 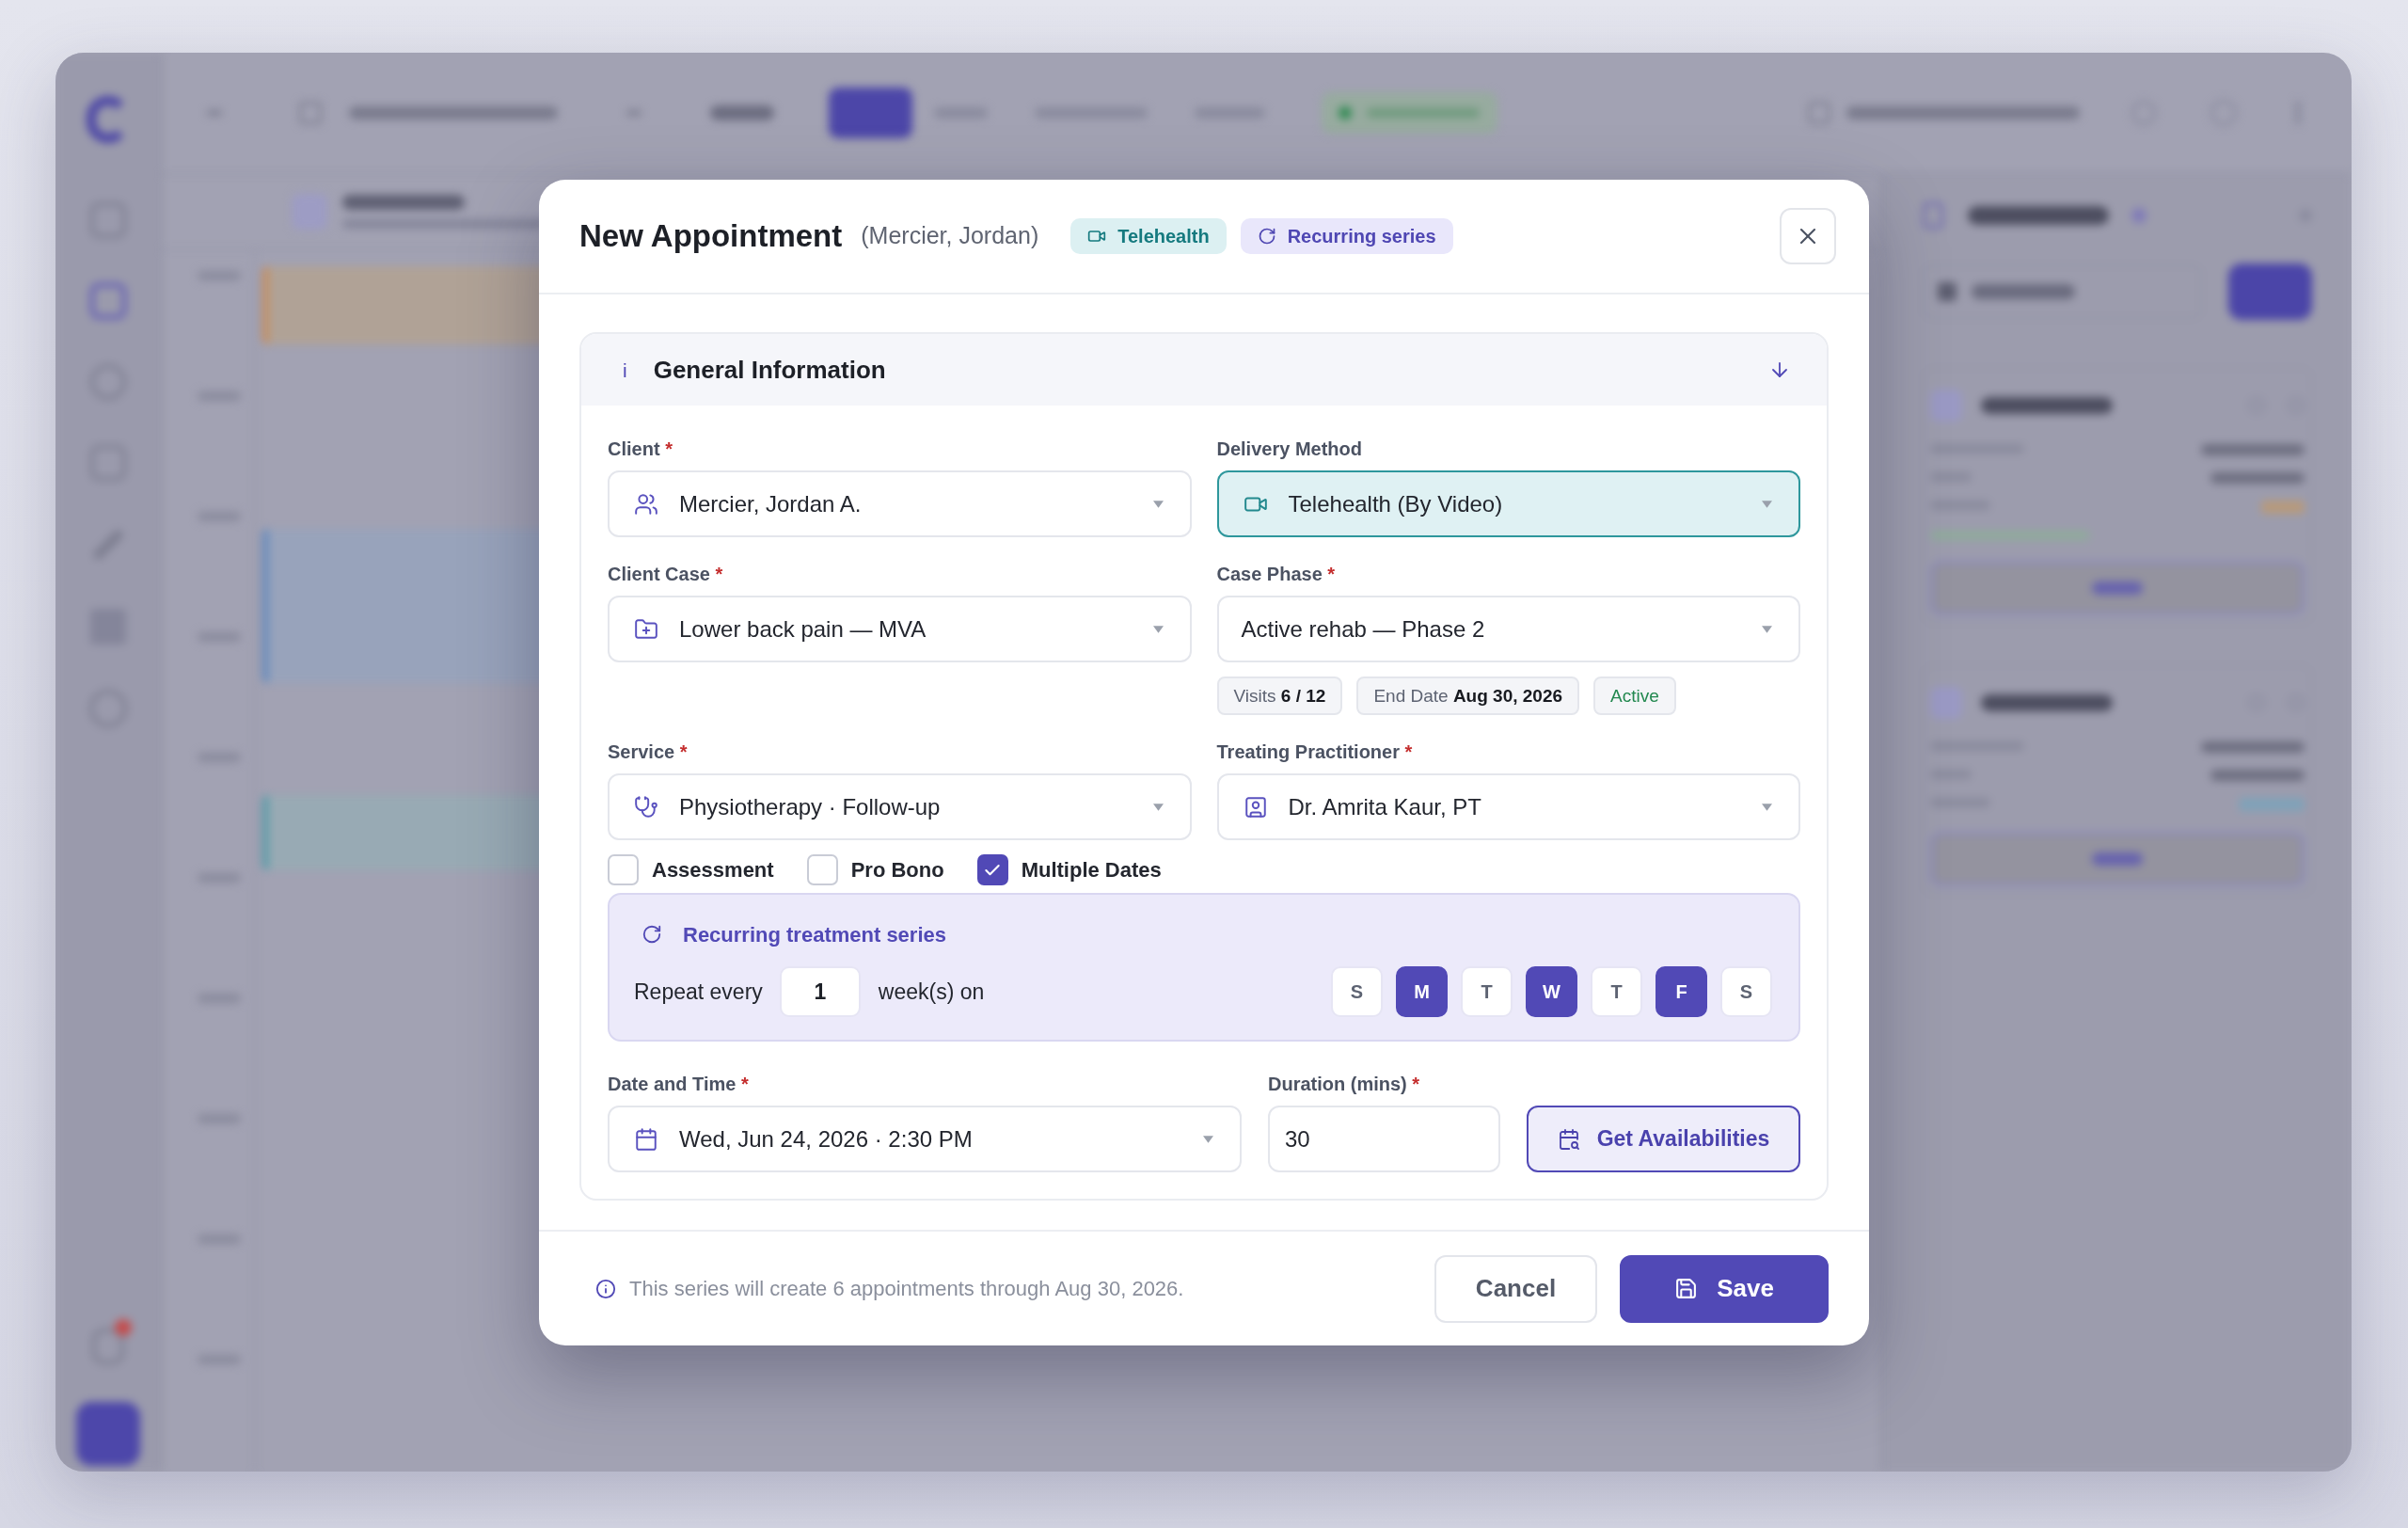 What do you see at coordinates (900, 629) in the screenshot?
I see `select-field: Lower back pain — MVA` at bounding box center [900, 629].